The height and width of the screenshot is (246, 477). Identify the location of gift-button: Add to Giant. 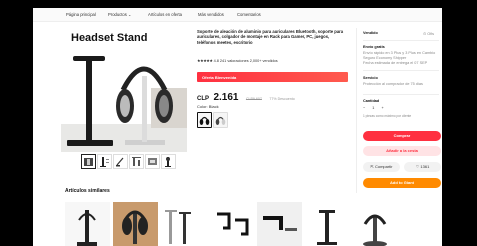
(402, 183).